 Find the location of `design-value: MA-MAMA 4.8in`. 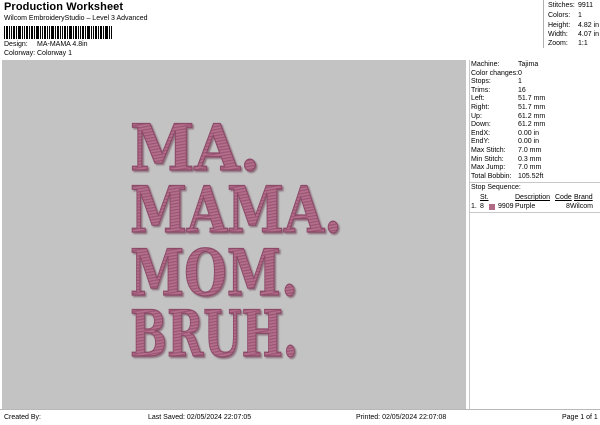

design-value: MA-MAMA 4.8in is located at coordinates (62, 44).